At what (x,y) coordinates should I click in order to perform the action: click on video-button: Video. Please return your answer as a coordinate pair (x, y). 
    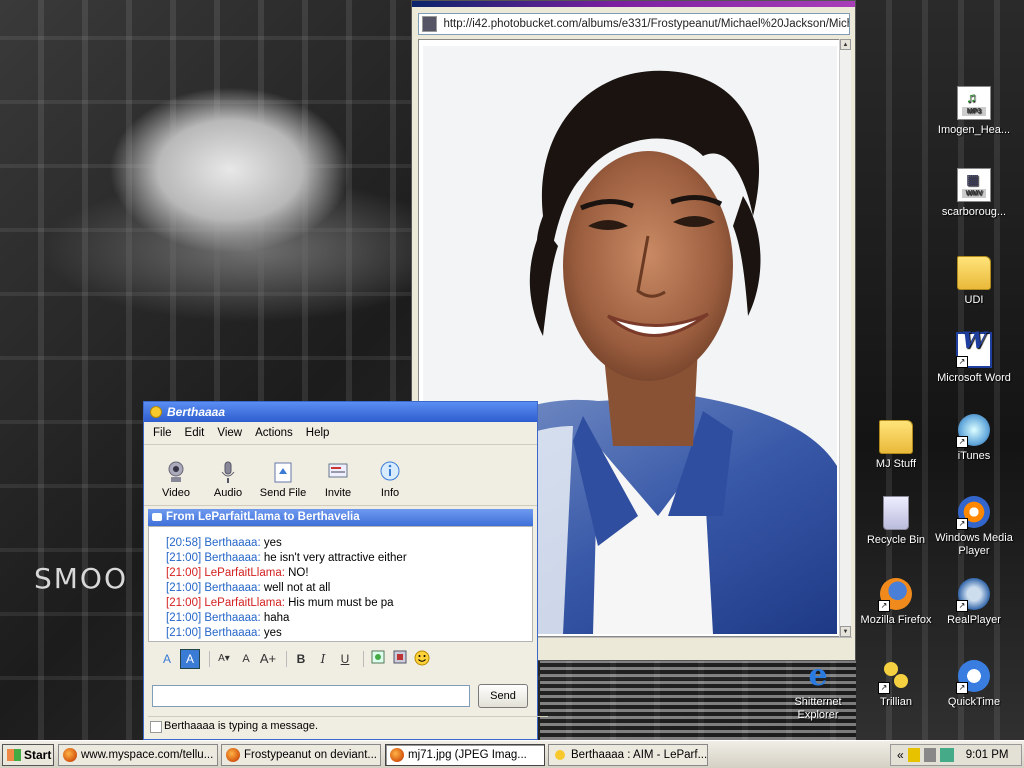
    Looking at the image, I should click on (176, 482).